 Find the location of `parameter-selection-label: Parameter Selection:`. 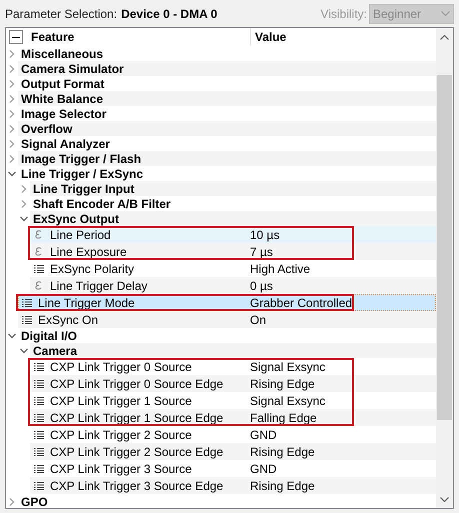

parameter-selection-label: Parameter Selection: is located at coordinates (61, 14).